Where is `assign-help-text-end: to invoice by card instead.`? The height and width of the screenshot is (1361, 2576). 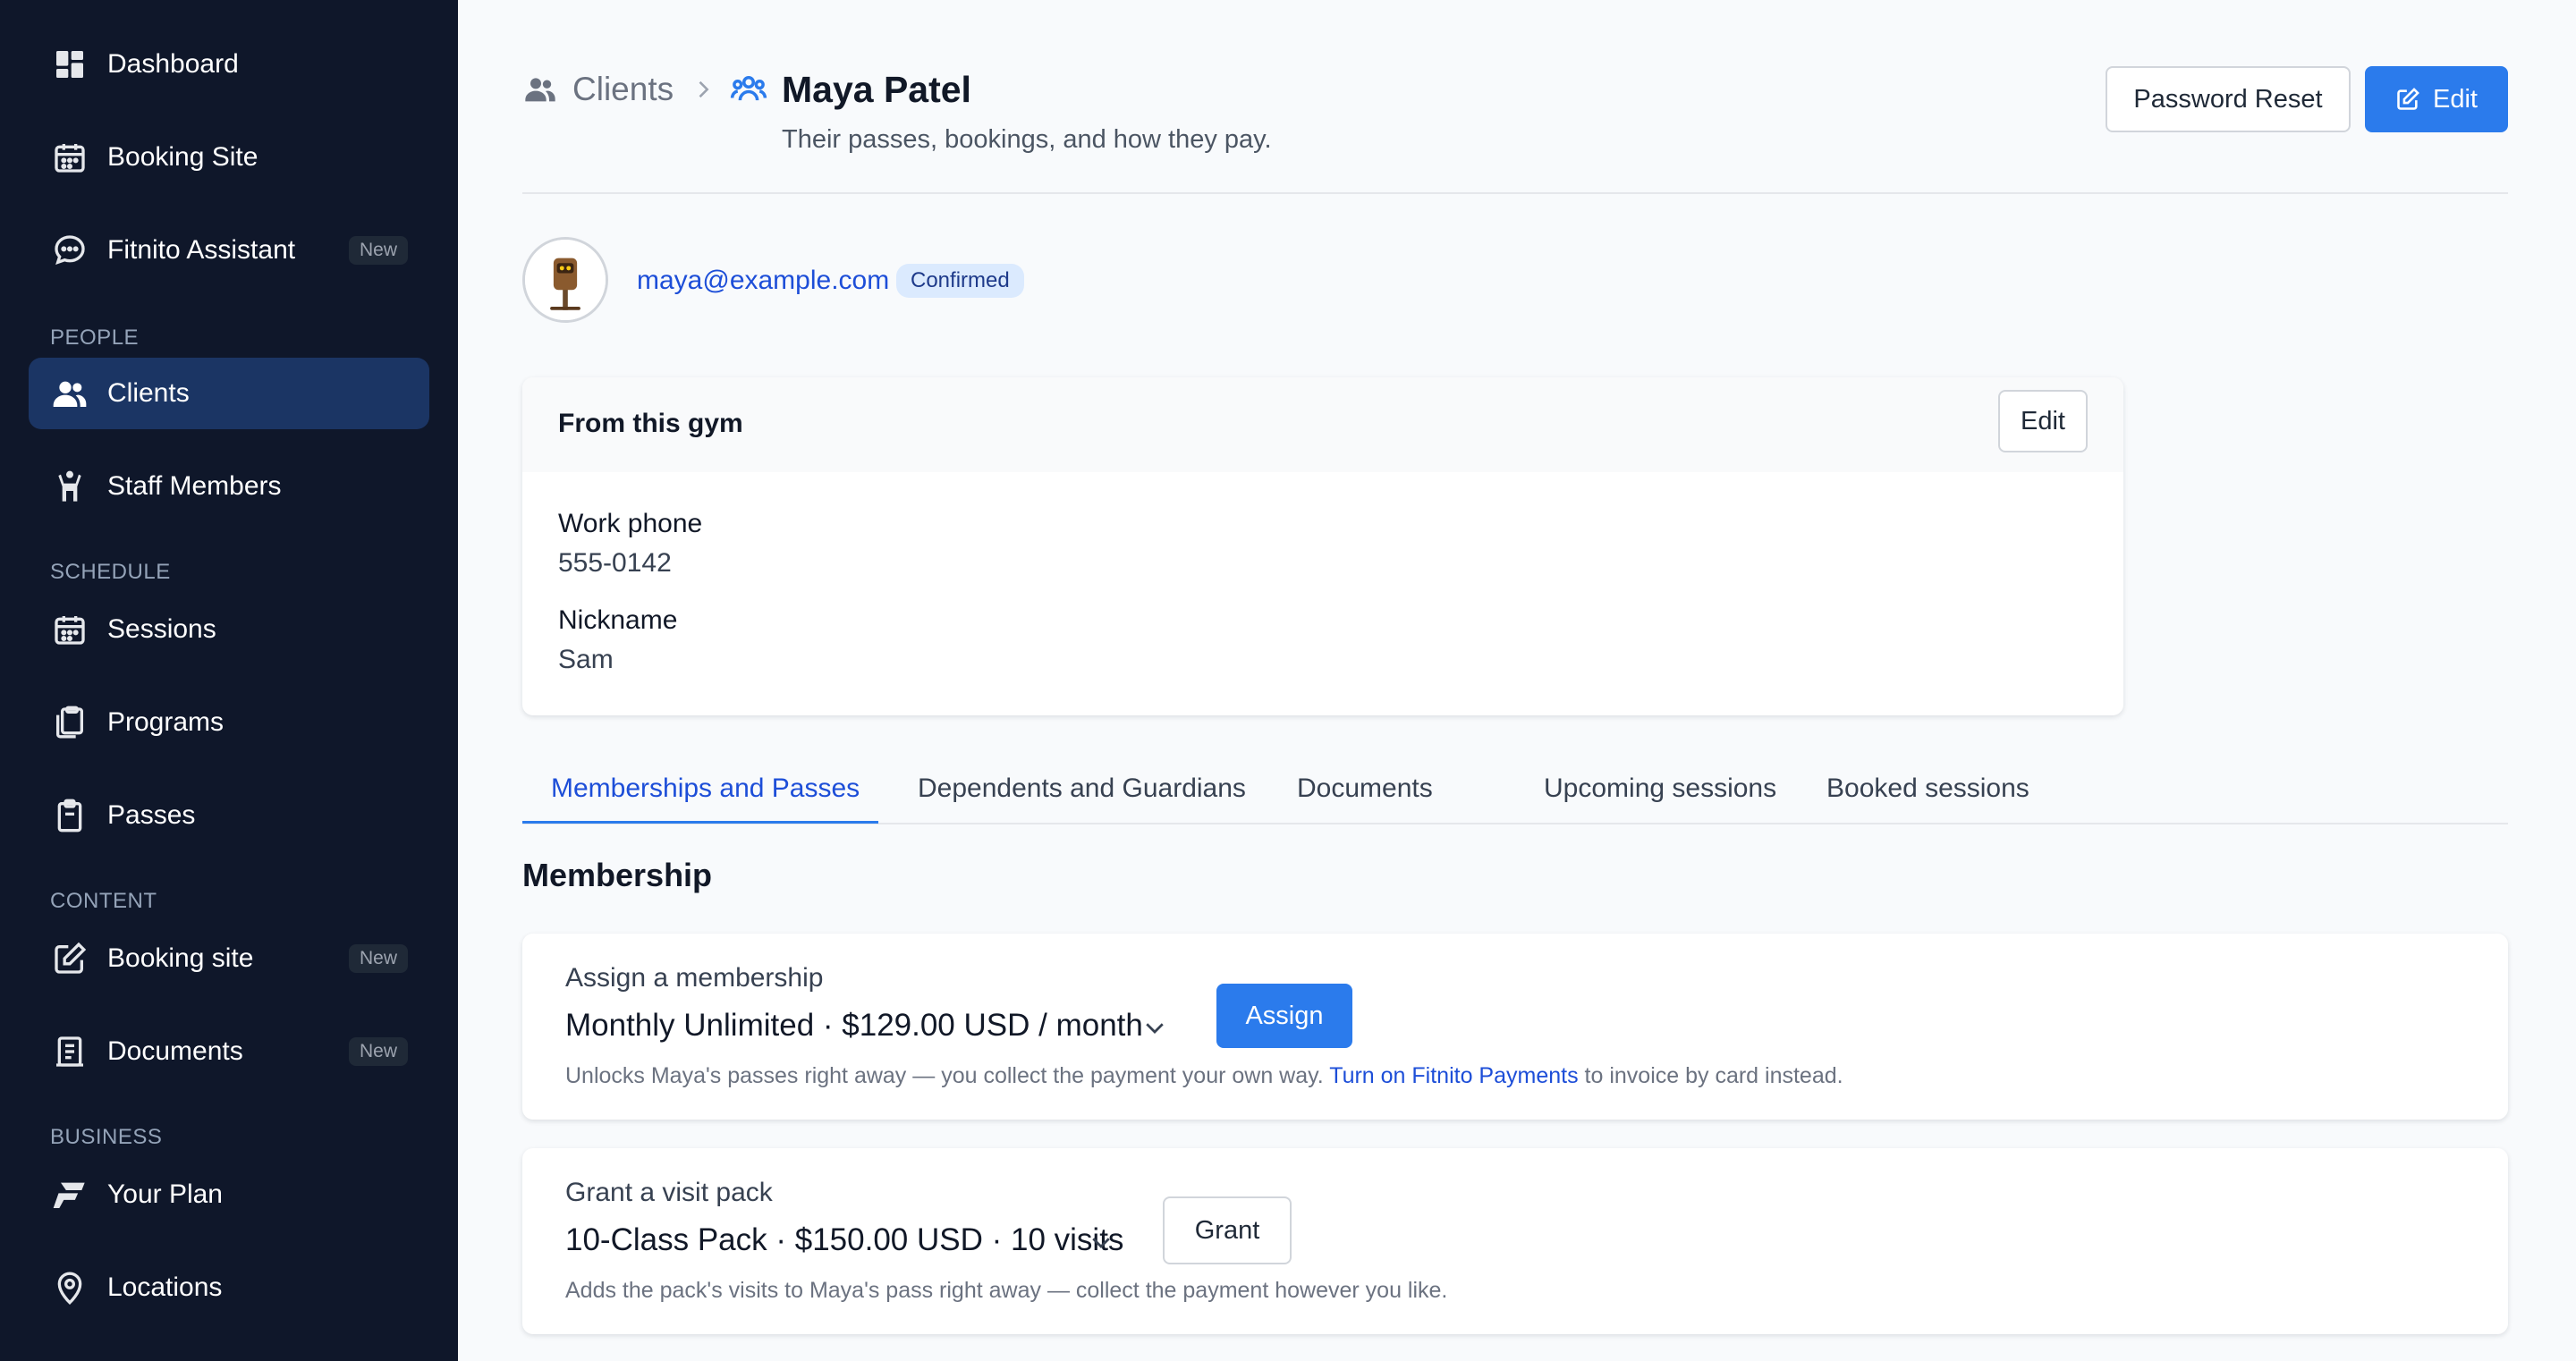 assign-help-text-end: to invoice by card instead. is located at coordinates (1710, 1075).